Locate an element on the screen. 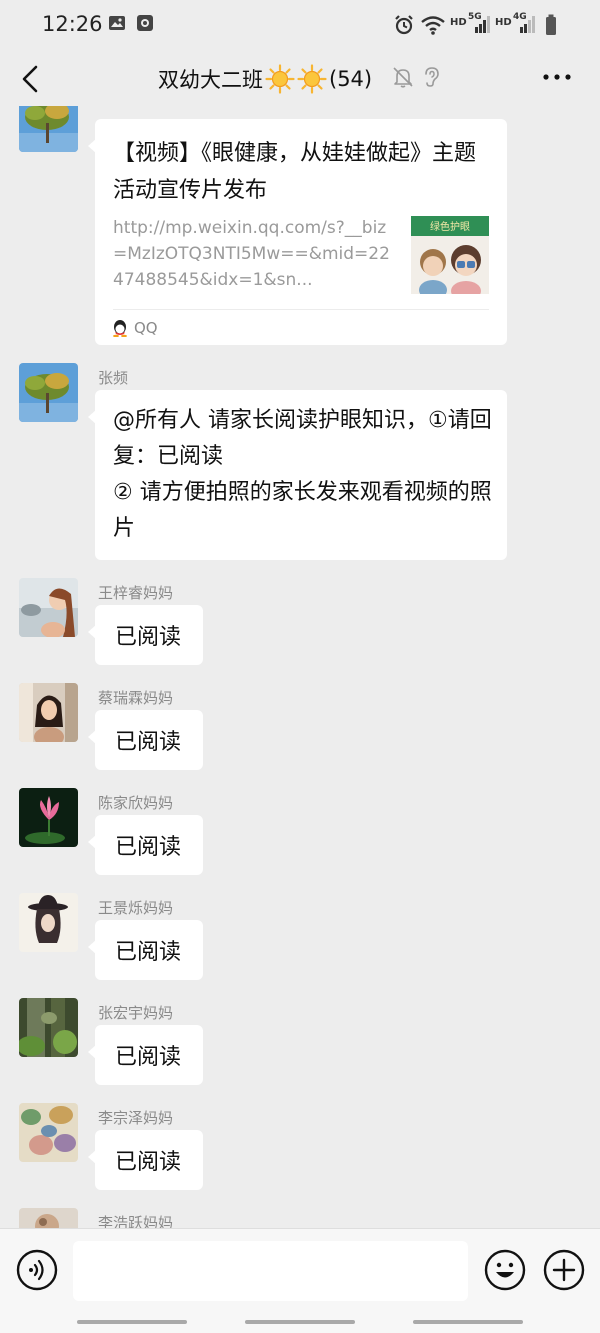 Image resolution: width=600 pixels, height=1333 pixels. status-bar: 12:26 HD 5G HD 4G is located at coordinates (300, 26).